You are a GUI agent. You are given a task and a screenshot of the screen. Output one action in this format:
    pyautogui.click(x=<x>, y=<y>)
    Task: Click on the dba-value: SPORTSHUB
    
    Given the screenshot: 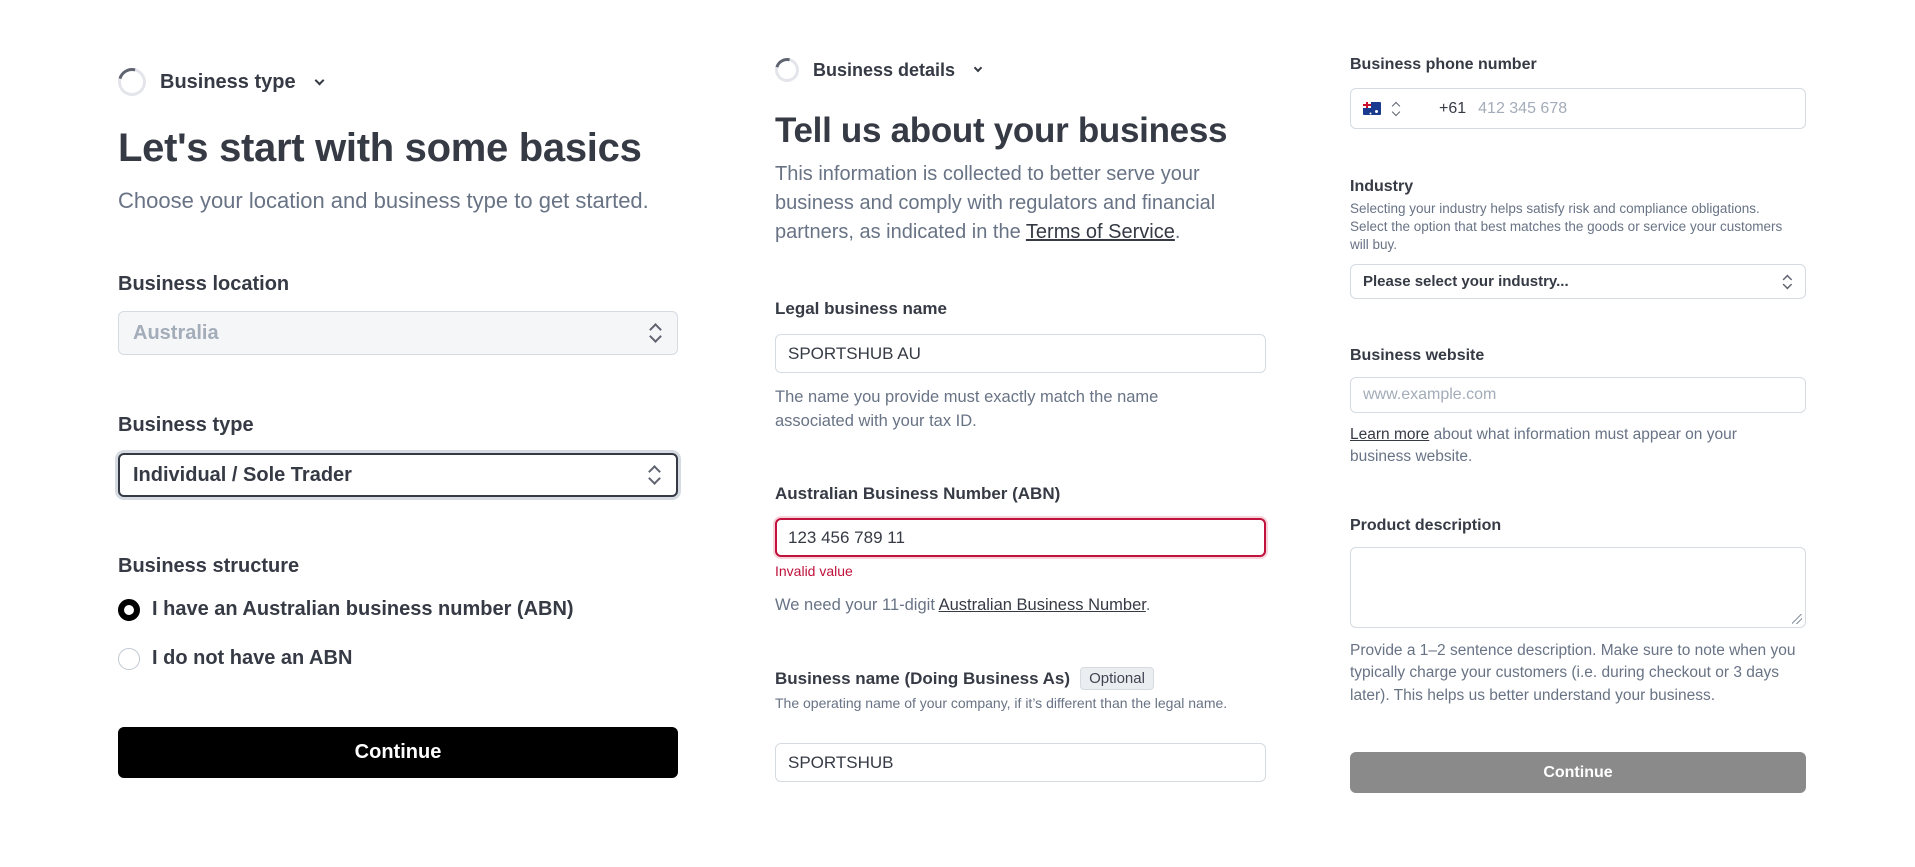 What is the action you would take?
    pyautogui.click(x=841, y=762)
    